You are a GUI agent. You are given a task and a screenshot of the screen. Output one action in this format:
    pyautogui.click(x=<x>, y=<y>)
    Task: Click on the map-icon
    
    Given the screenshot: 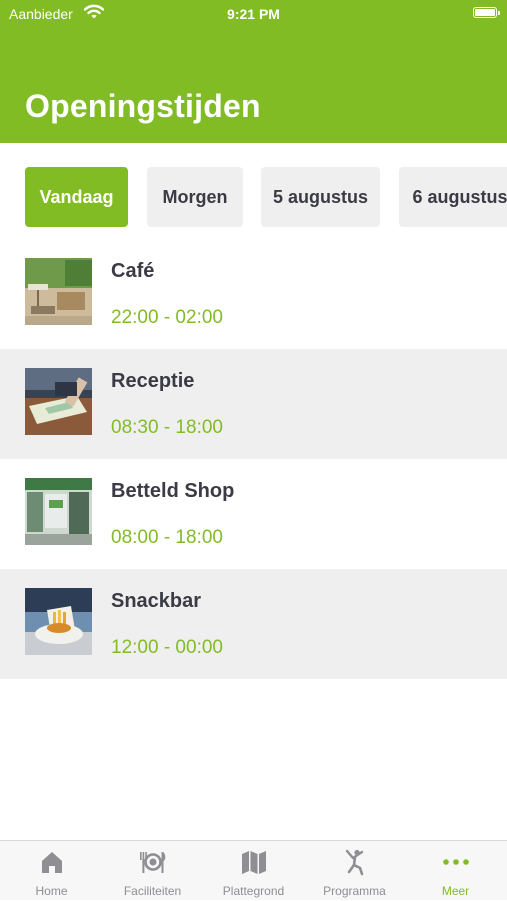 What is the action you would take?
    pyautogui.click(x=253, y=862)
    